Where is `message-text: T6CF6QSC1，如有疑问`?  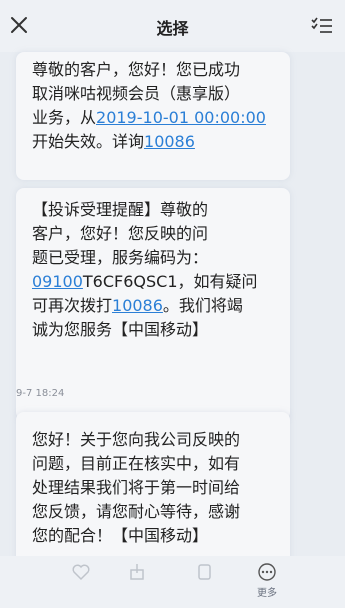 message-text: T6CF6QSC1，如有疑问 is located at coordinates (170, 281).